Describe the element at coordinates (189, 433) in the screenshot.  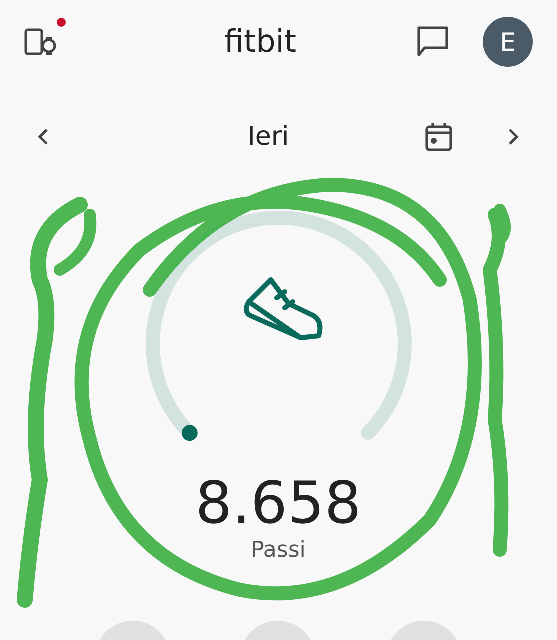
I see `progress-dot` at that location.